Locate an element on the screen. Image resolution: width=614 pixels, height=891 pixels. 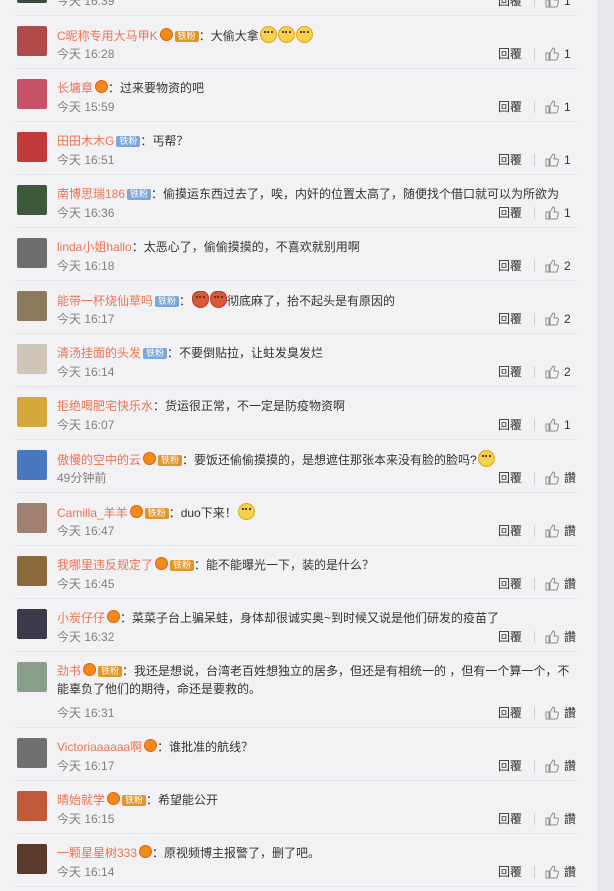
user-name-link: 傲慢的空中的云 is located at coordinates (99, 460).